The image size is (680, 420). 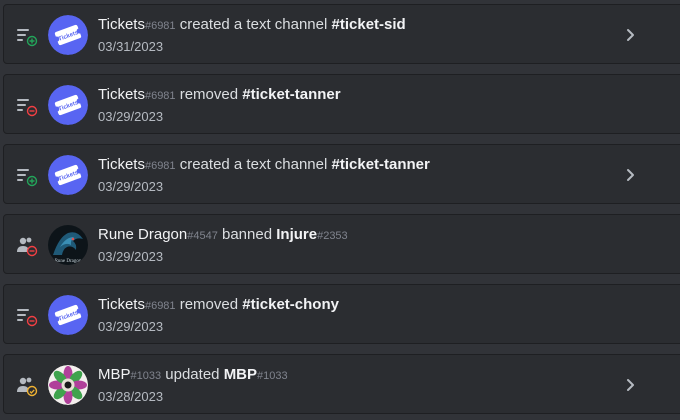 I want to click on target-name: MBP, so click(x=240, y=374).